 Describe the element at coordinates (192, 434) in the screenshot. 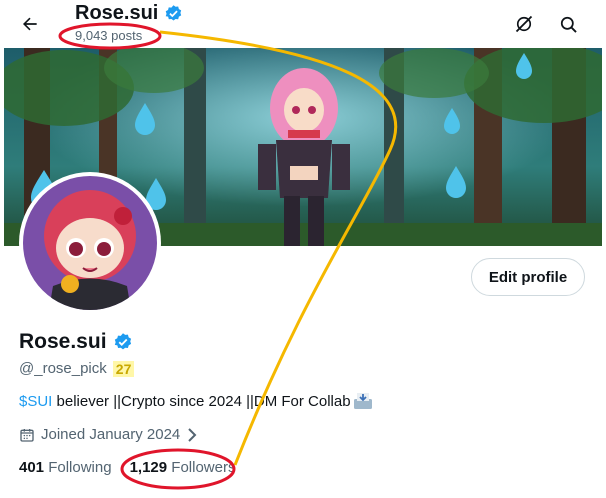

I see `chevron-right-icon` at that location.